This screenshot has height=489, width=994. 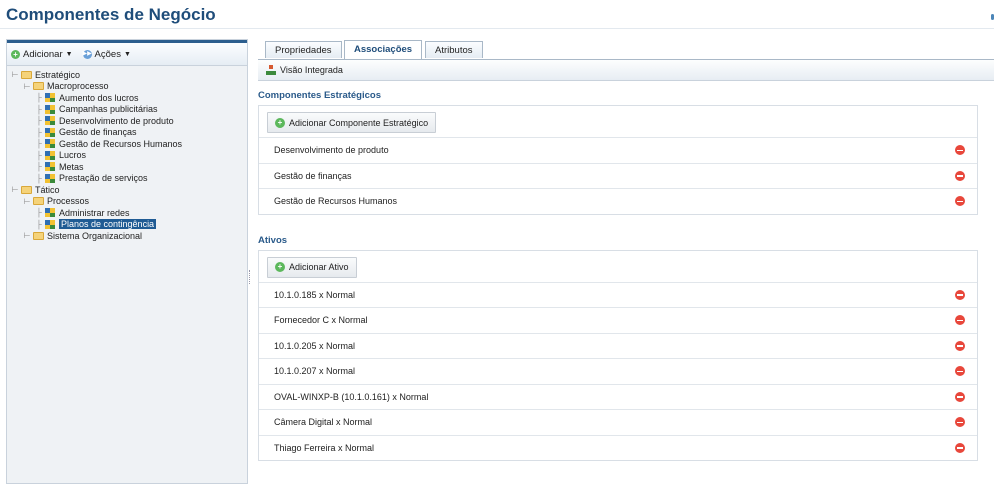 I want to click on tree-node-label: Prestação de serviços, so click(x=103, y=178).